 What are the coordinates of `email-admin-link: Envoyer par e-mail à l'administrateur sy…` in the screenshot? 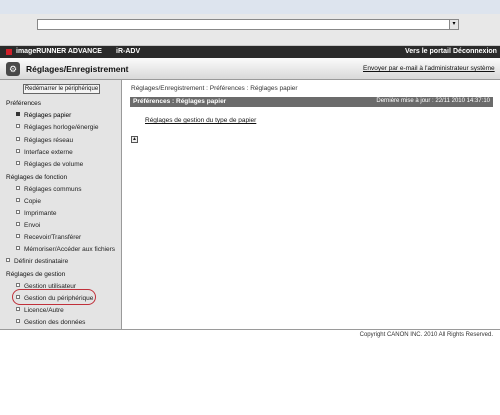 It's located at (429, 68).